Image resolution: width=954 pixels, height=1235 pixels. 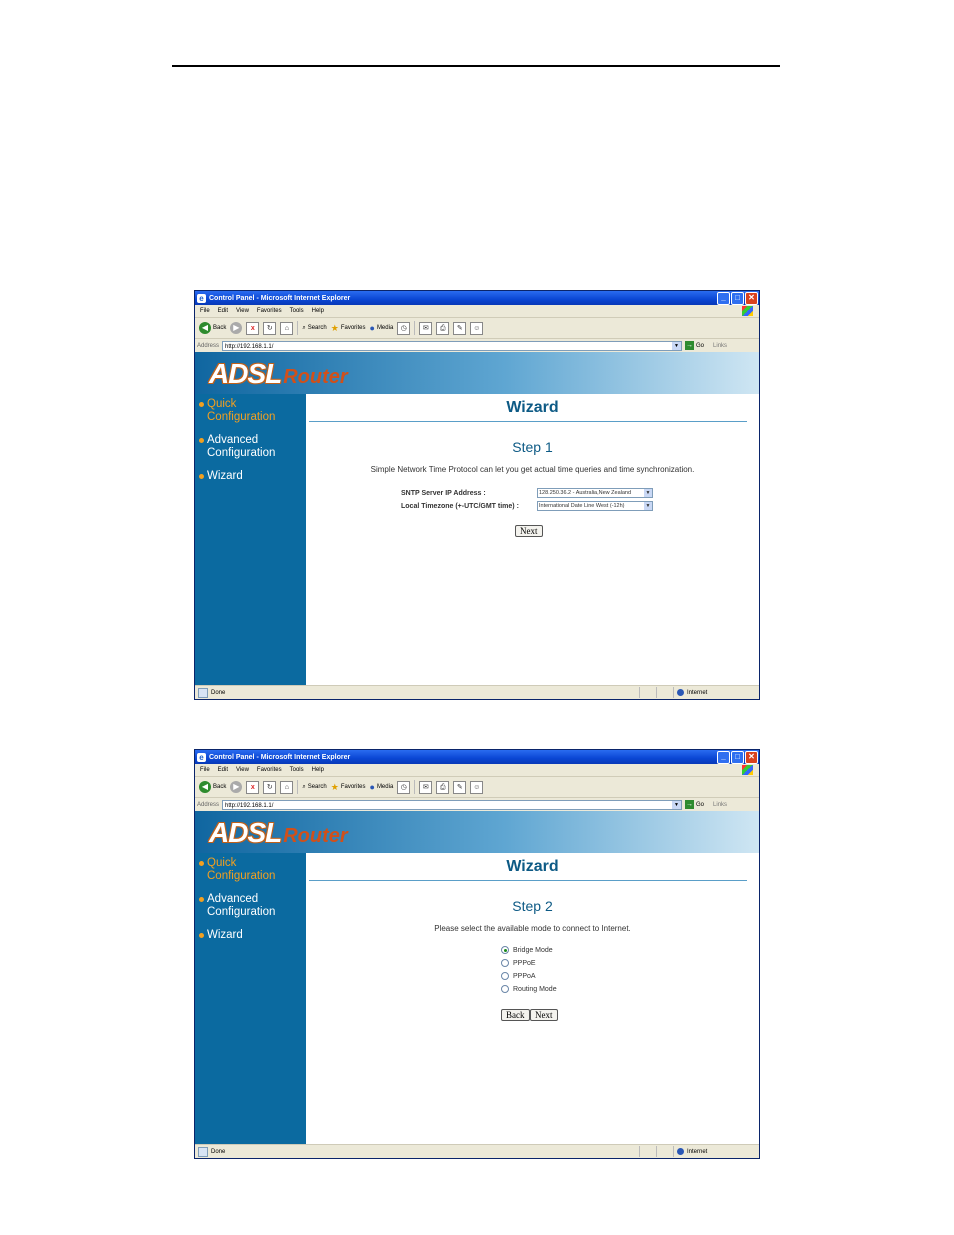 I want to click on sntp-server-select: 128.250.36.2 - Australia,New Zealand ▼, so click(x=595, y=493).